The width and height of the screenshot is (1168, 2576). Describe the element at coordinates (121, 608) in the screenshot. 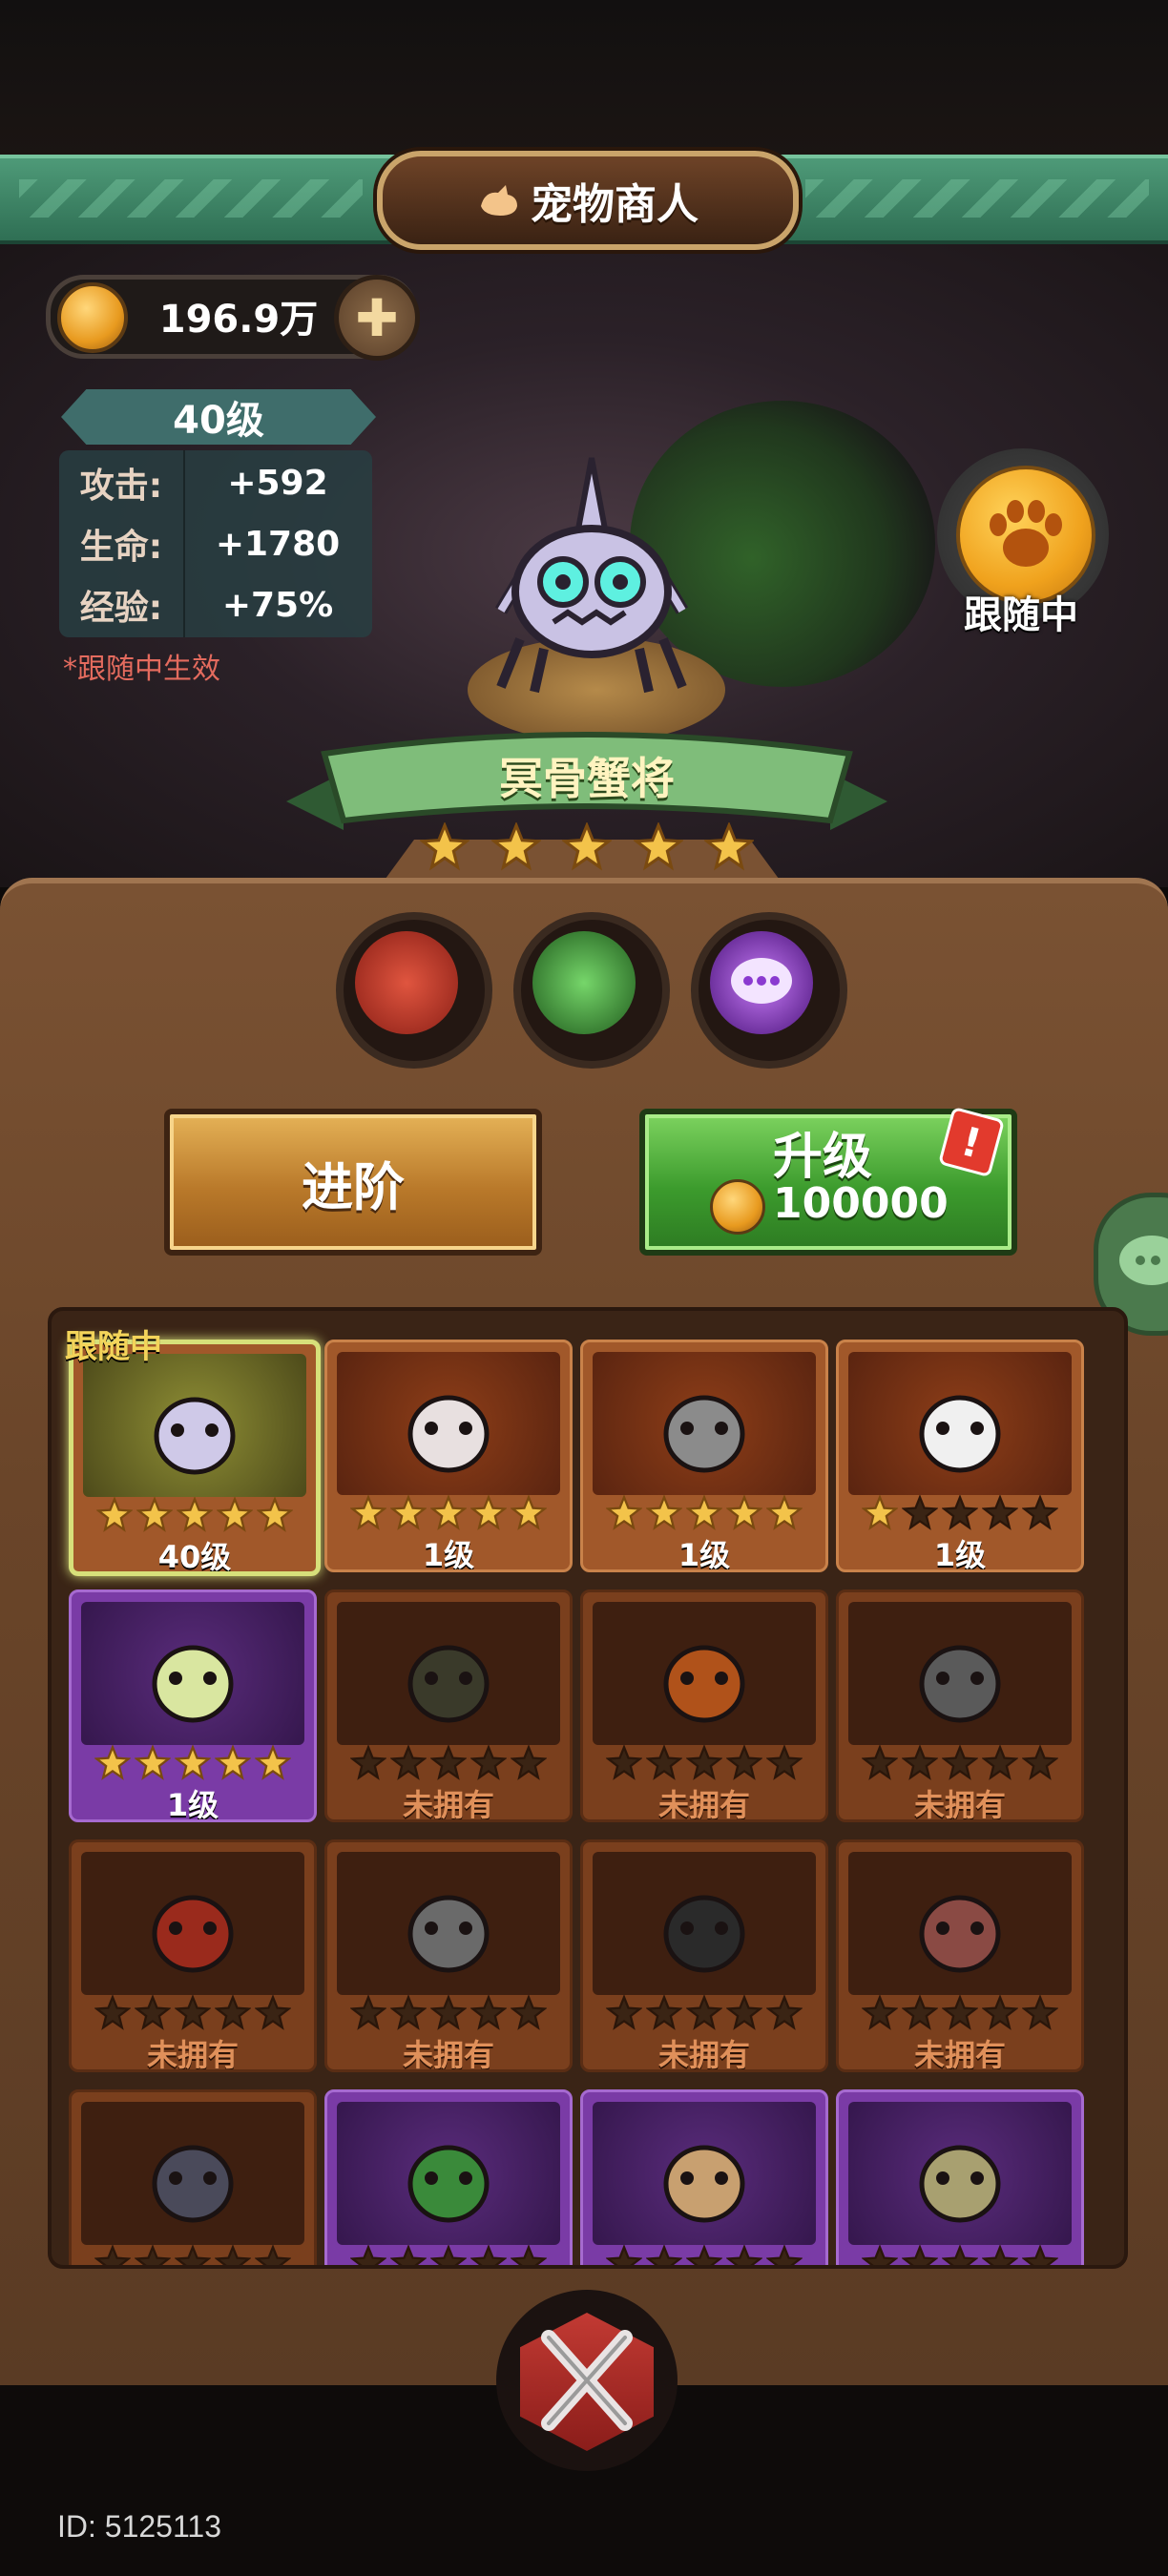

I see `stat-label: 经验:` at that location.